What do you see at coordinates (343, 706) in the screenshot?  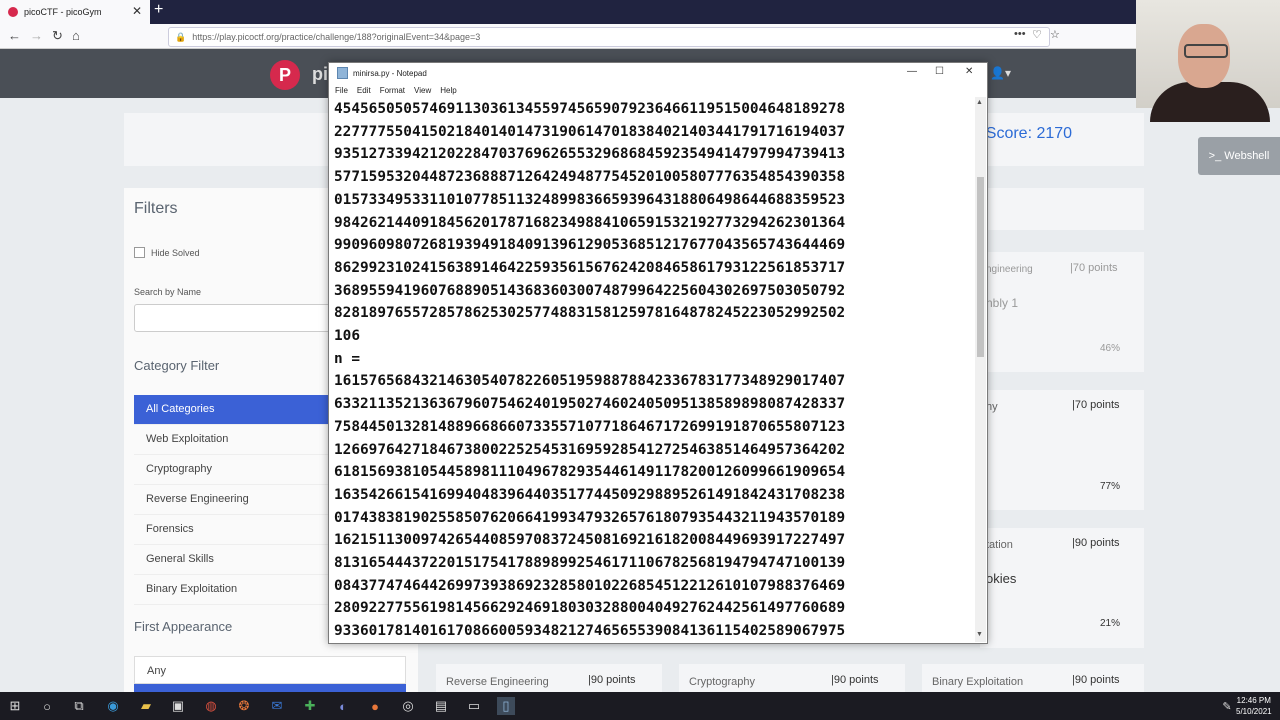 I see `discord-icon: ◐` at bounding box center [343, 706].